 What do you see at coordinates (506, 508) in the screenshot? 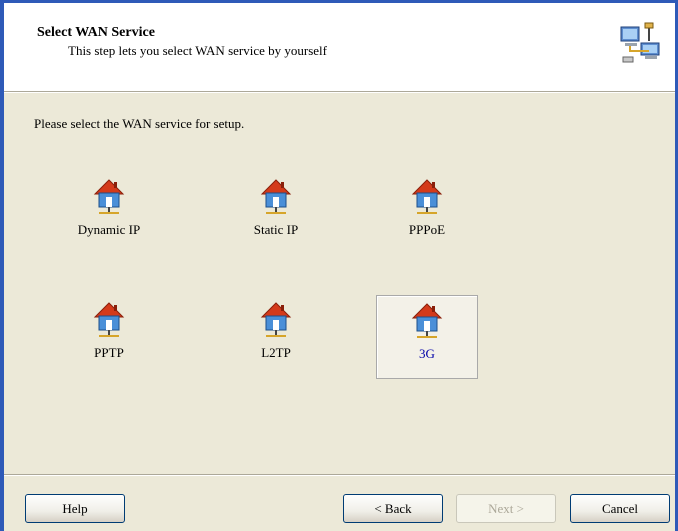
I see `next-button: Next >` at bounding box center [506, 508].